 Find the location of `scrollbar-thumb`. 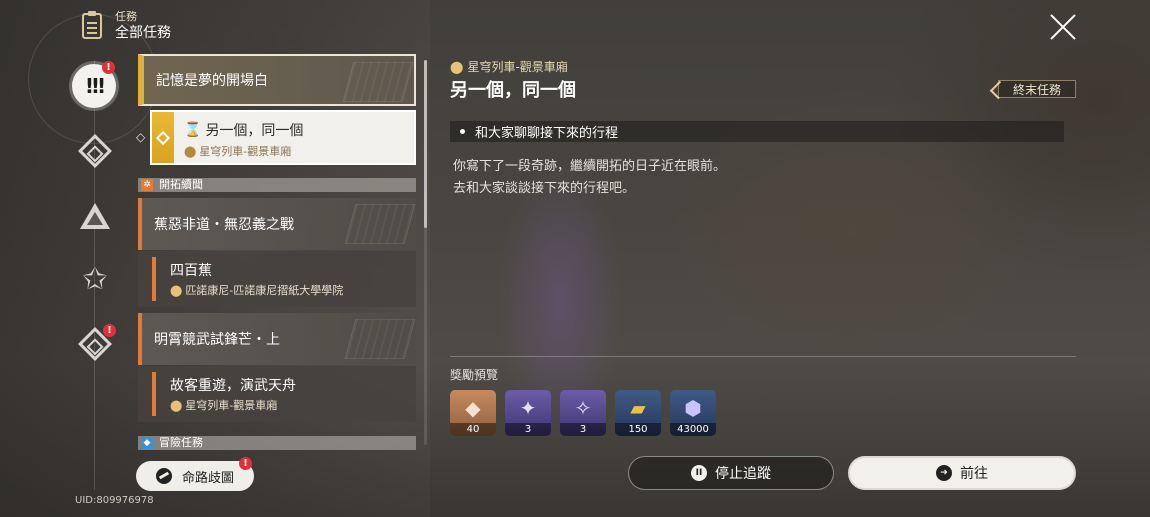

scrollbar-thumb is located at coordinates (425, 144).